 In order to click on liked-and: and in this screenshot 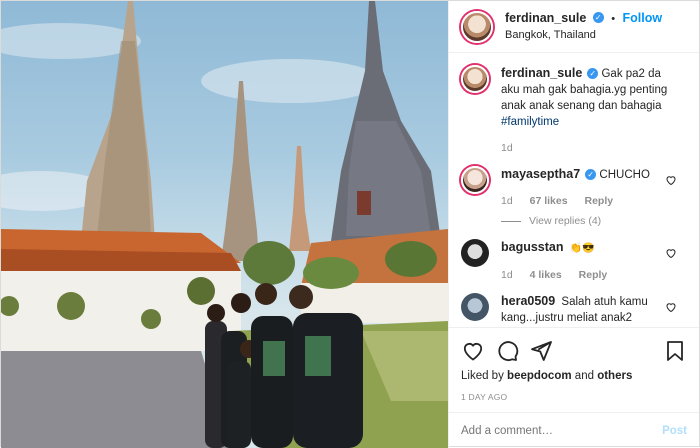, I will do `click(584, 376)`.